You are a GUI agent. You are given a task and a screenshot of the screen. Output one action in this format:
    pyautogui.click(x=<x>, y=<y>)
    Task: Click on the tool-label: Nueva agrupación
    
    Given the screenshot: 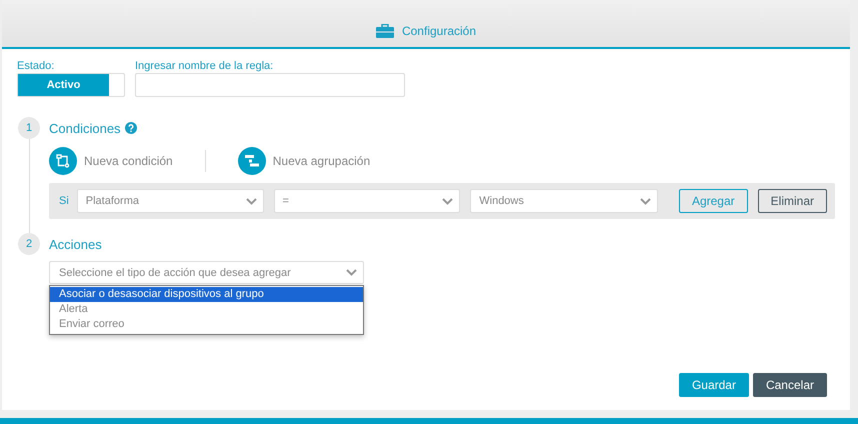 What is the action you would take?
    pyautogui.click(x=321, y=161)
    